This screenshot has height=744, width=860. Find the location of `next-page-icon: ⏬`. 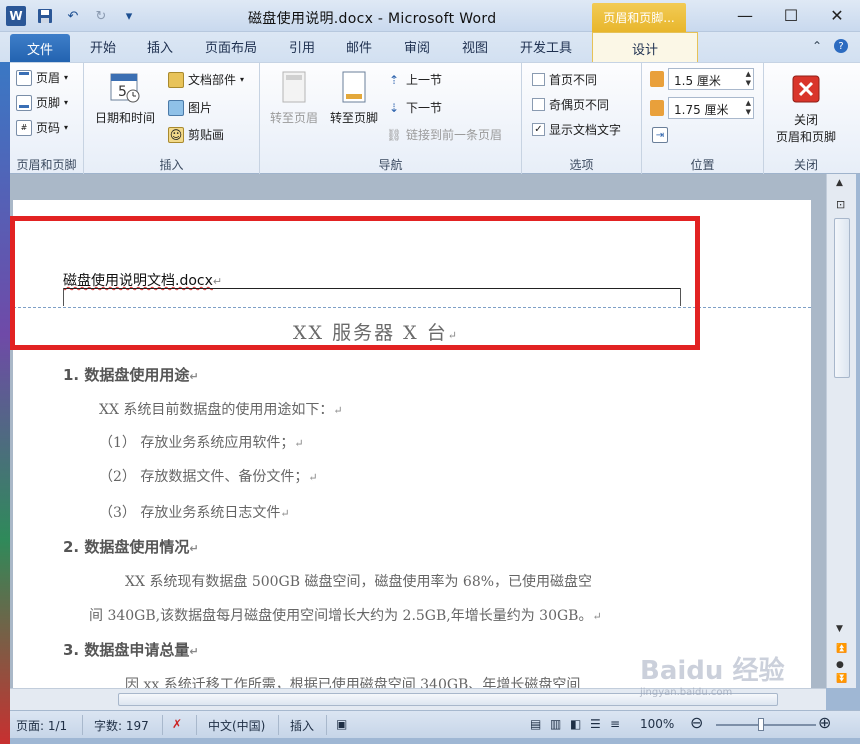

next-page-icon: ⏬ is located at coordinates (841, 679).